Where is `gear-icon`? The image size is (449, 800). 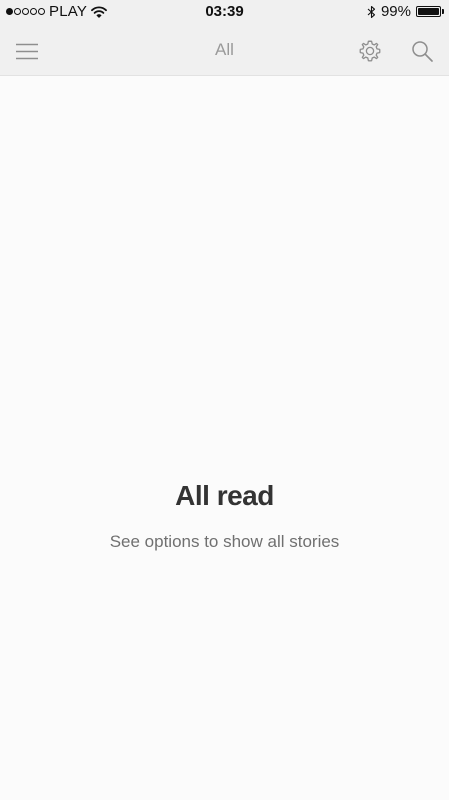
gear-icon is located at coordinates (370, 51).